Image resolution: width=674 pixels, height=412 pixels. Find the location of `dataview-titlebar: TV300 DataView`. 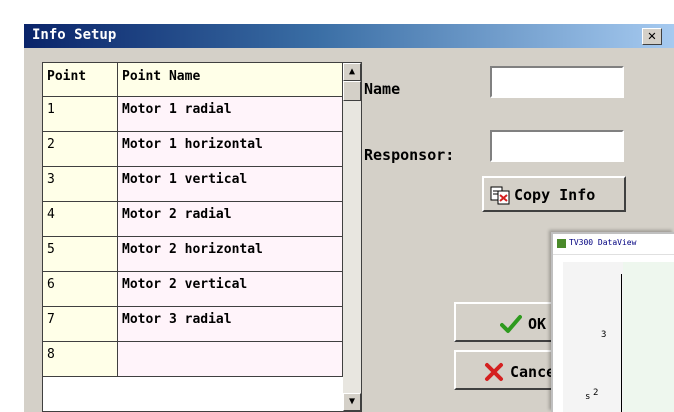

dataview-titlebar: TV300 DataView is located at coordinates (613, 244).